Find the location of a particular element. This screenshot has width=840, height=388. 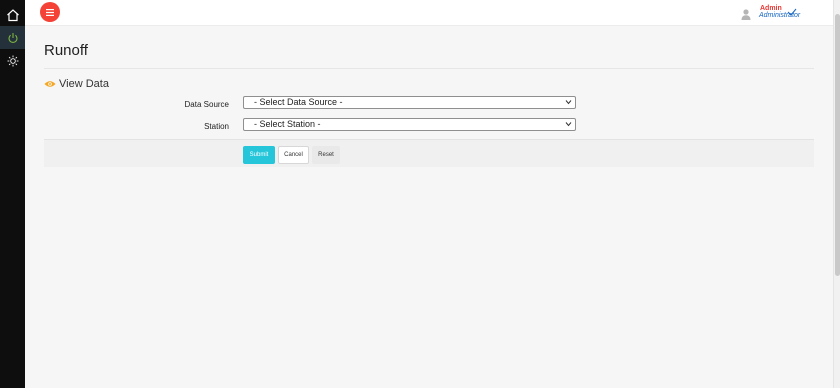

page-title: Runoff is located at coordinates (66, 50).